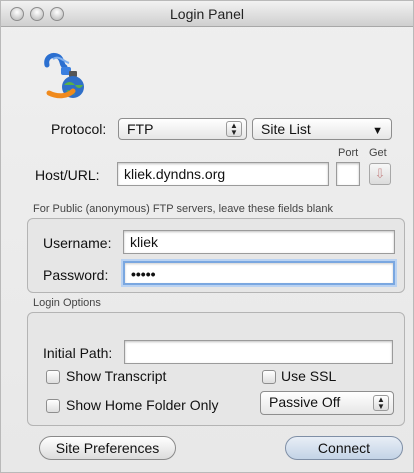 The width and height of the screenshot is (414, 473). What do you see at coordinates (348, 174) in the screenshot?
I see `port-field` at bounding box center [348, 174].